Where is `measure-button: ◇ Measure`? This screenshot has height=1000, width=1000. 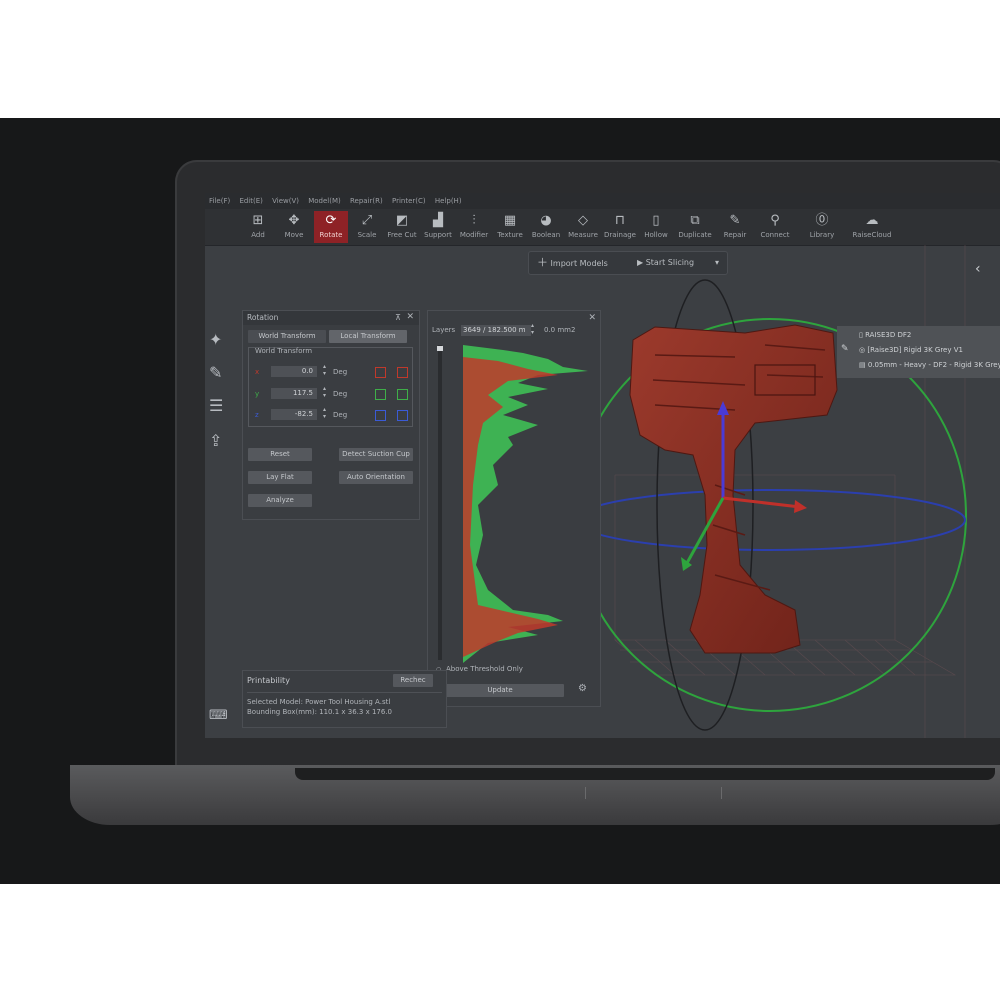 measure-button: ◇ Measure is located at coordinates (583, 227).